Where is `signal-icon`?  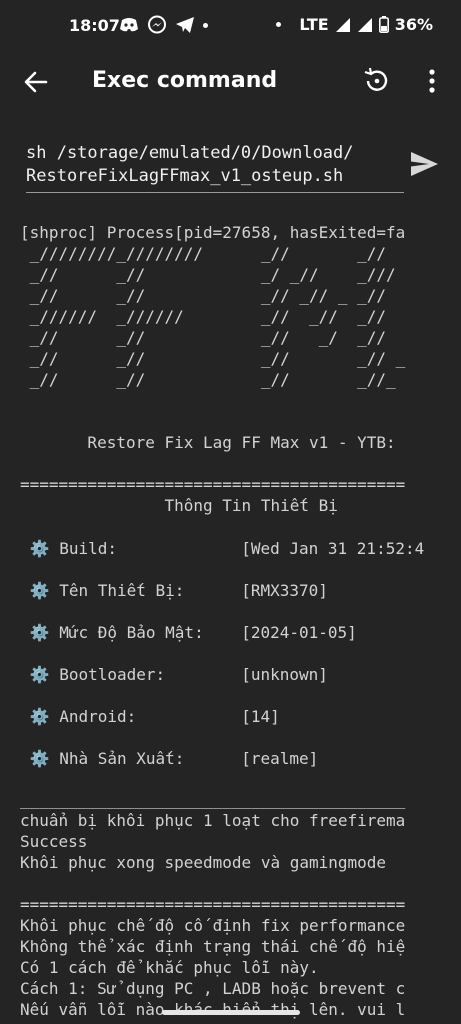 signal-icon is located at coordinates (342, 24).